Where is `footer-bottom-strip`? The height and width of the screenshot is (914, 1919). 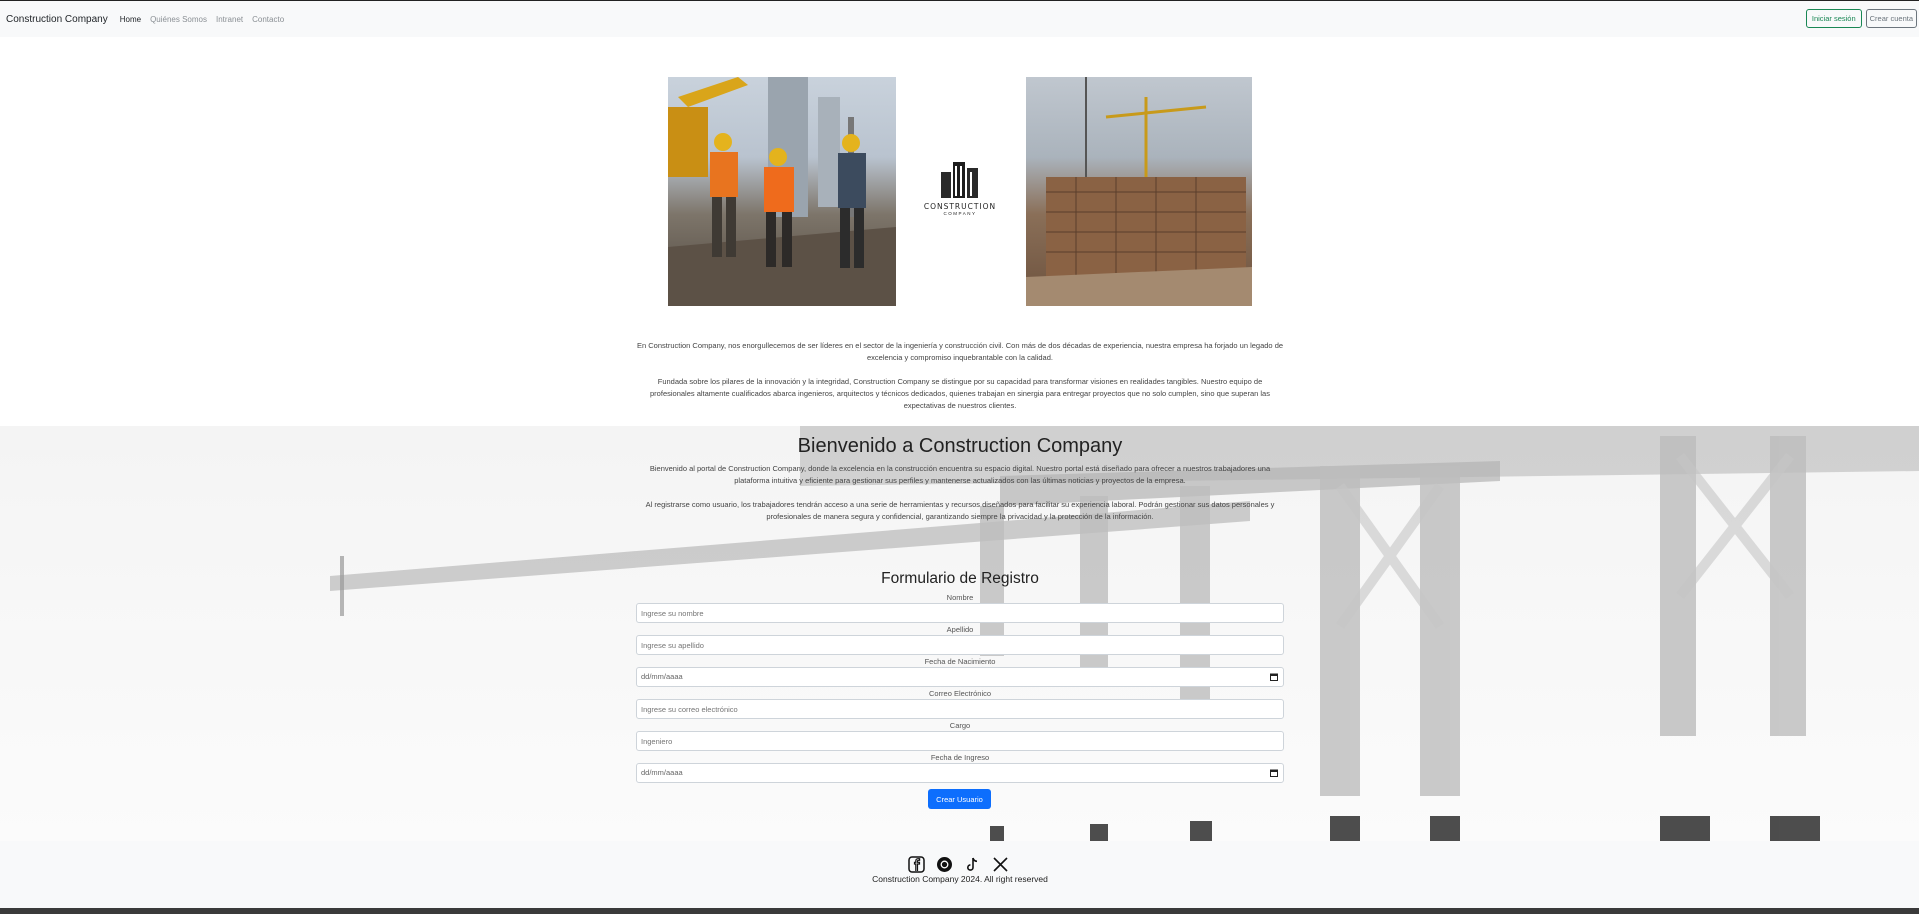 footer-bottom-strip is located at coordinates (959, 911).